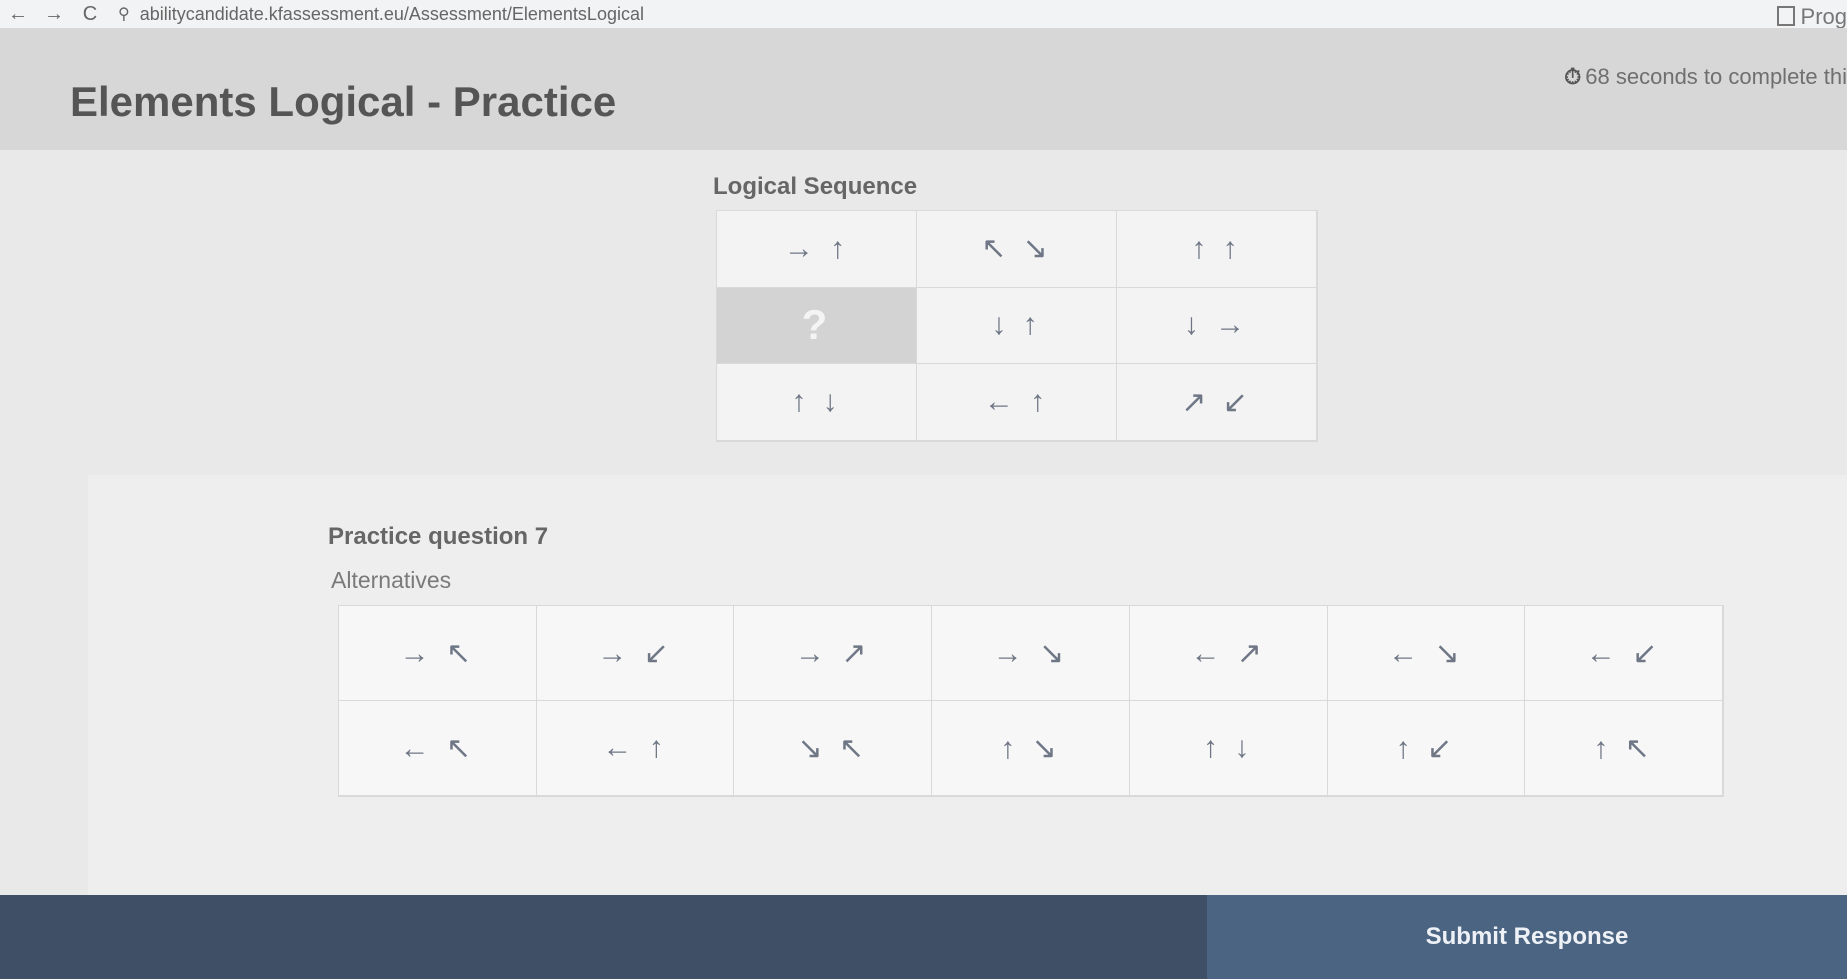  Describe the element at coordinates (1017, 402) in the screenshot. I see `sequence-cell: ← ↑` at that location.